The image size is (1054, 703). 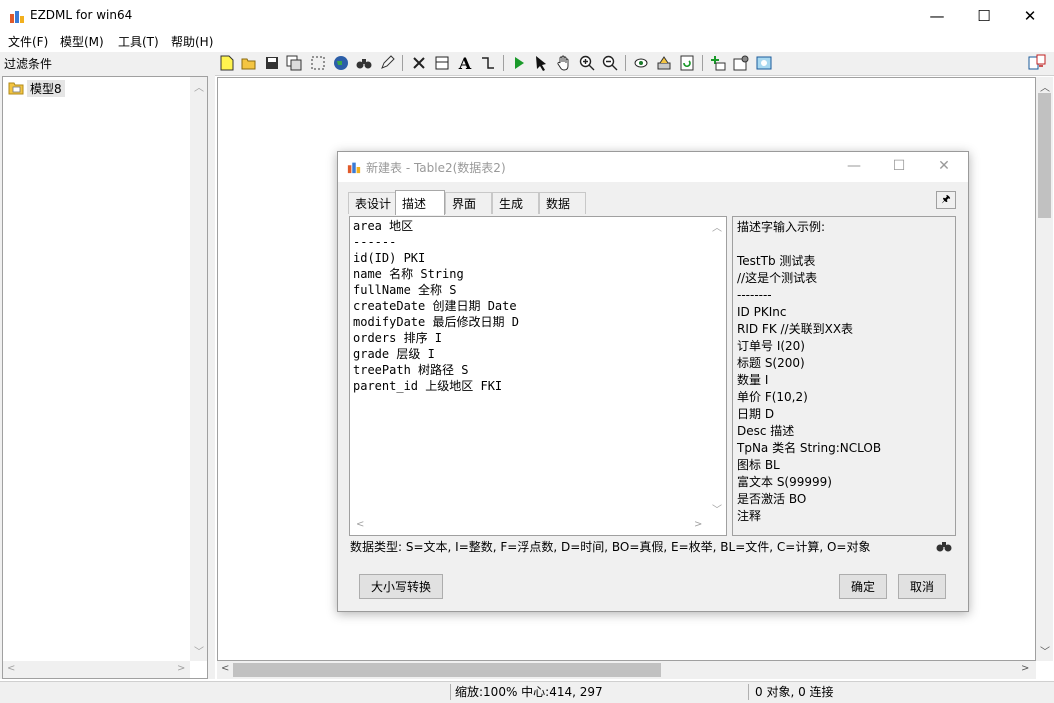 What do you see at coordinates (946, 200) in the screenshot?
I see `pin-button: 🖈` at bounding box center [946, 200].